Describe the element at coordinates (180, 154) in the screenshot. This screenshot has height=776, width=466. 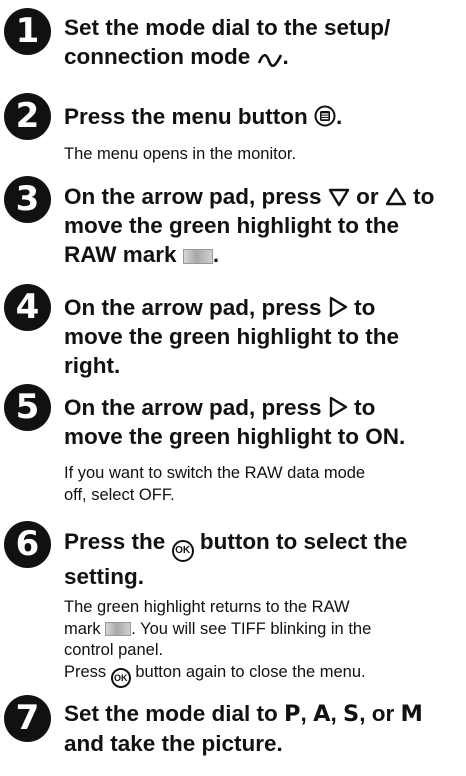
I see `step-2-note: The menu opens in the monitor.` at that location.